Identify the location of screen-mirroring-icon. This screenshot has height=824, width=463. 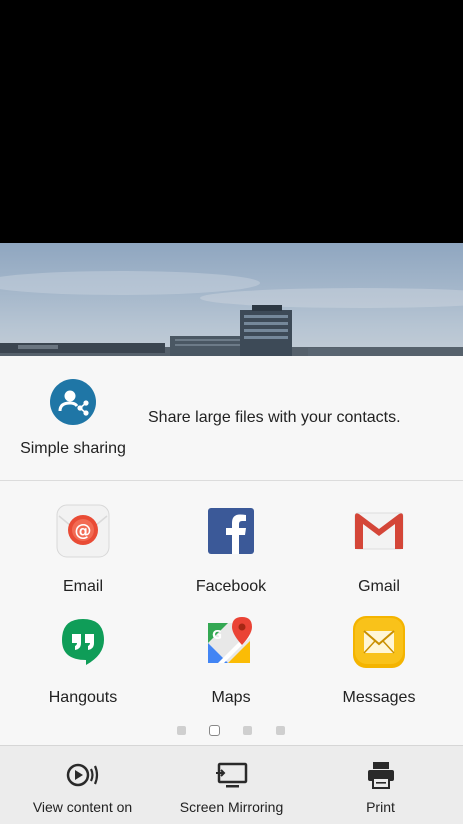
(232, 775).